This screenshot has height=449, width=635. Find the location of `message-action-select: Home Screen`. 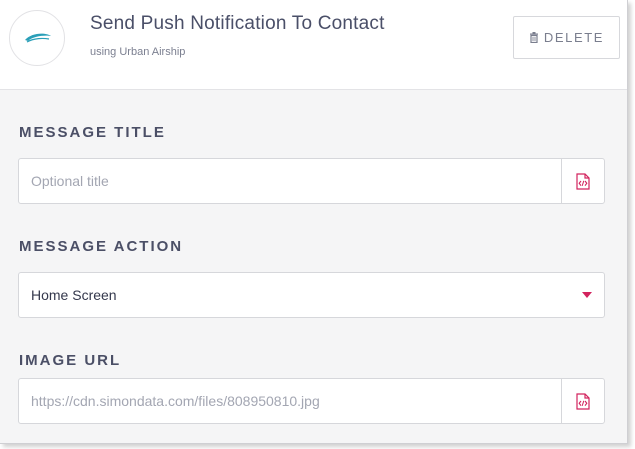

message-action-select: Home Screen is located at coordinates (311, 295).